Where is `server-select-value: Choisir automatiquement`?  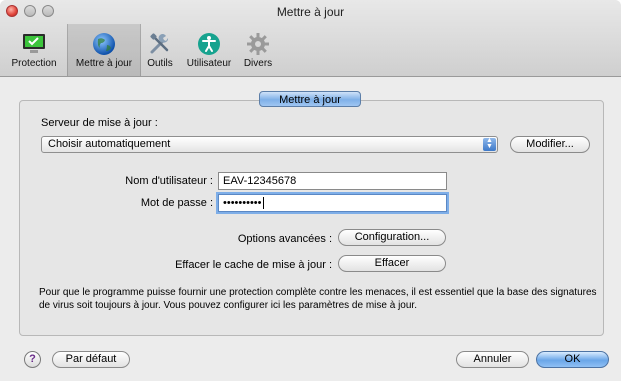 server-select-value: Choisir automatiquement is located at coordinates (109, 144).